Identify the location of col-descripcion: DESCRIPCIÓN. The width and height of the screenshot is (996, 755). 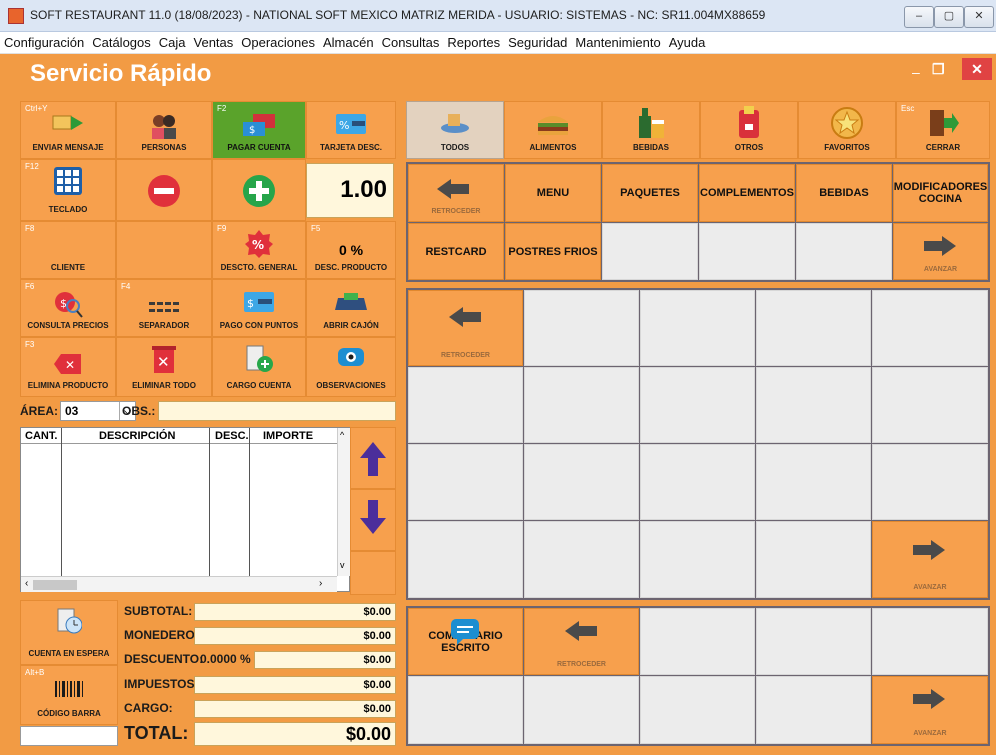
(137, 436).